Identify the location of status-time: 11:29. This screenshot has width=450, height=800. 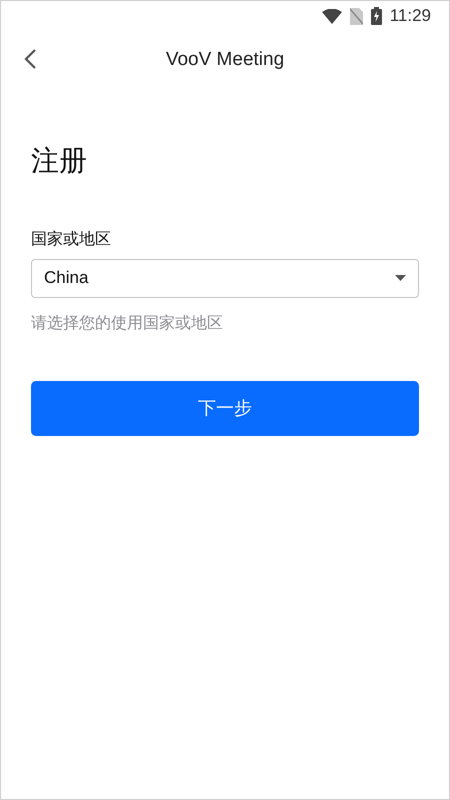
(410, 16).